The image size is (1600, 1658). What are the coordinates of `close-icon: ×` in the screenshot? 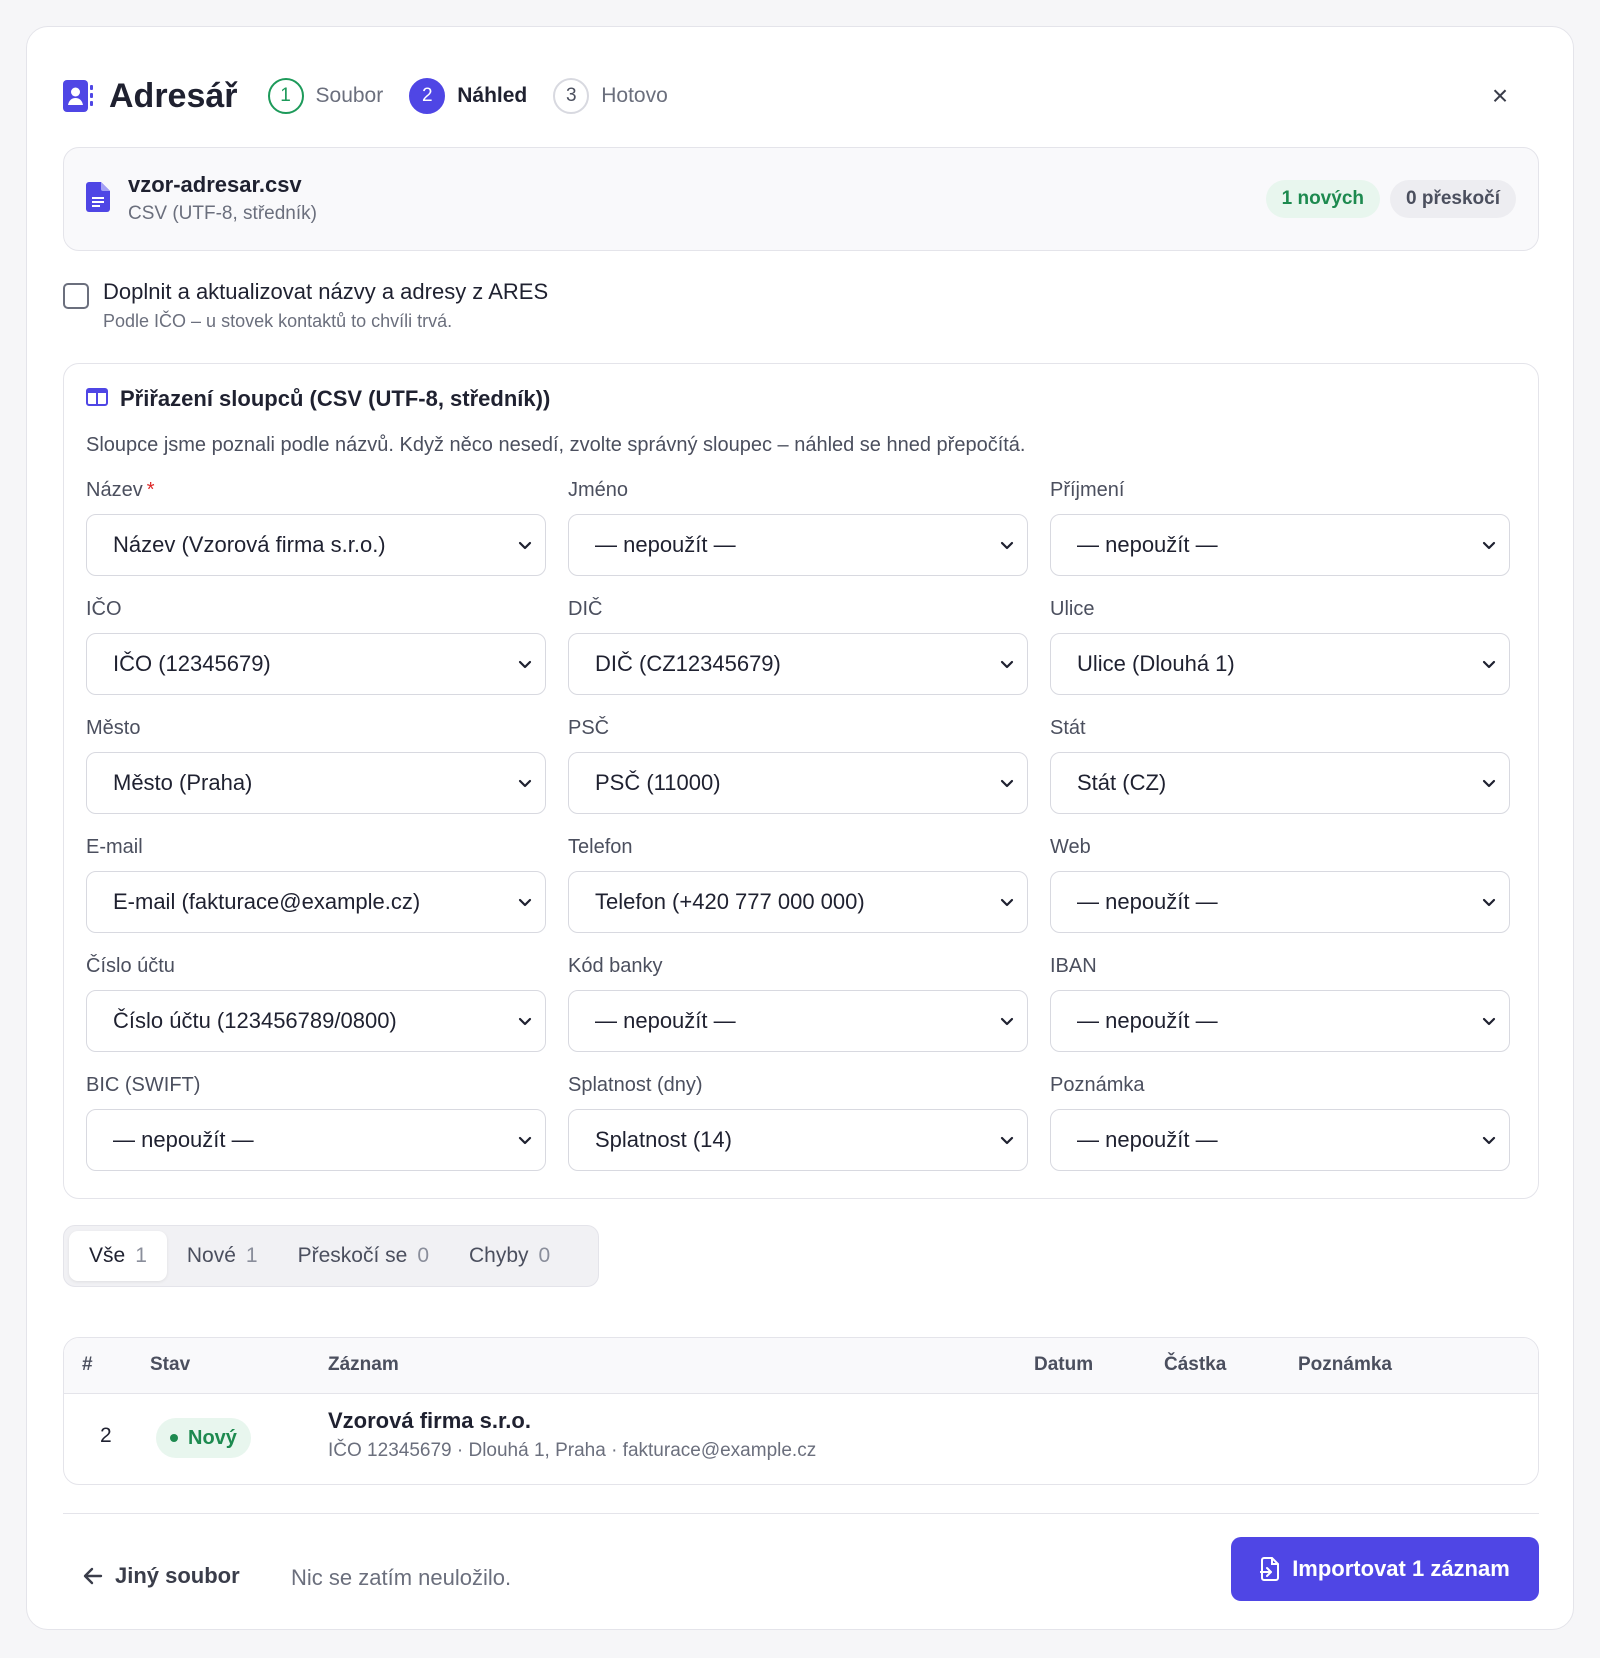 It's located at (1500, 95).